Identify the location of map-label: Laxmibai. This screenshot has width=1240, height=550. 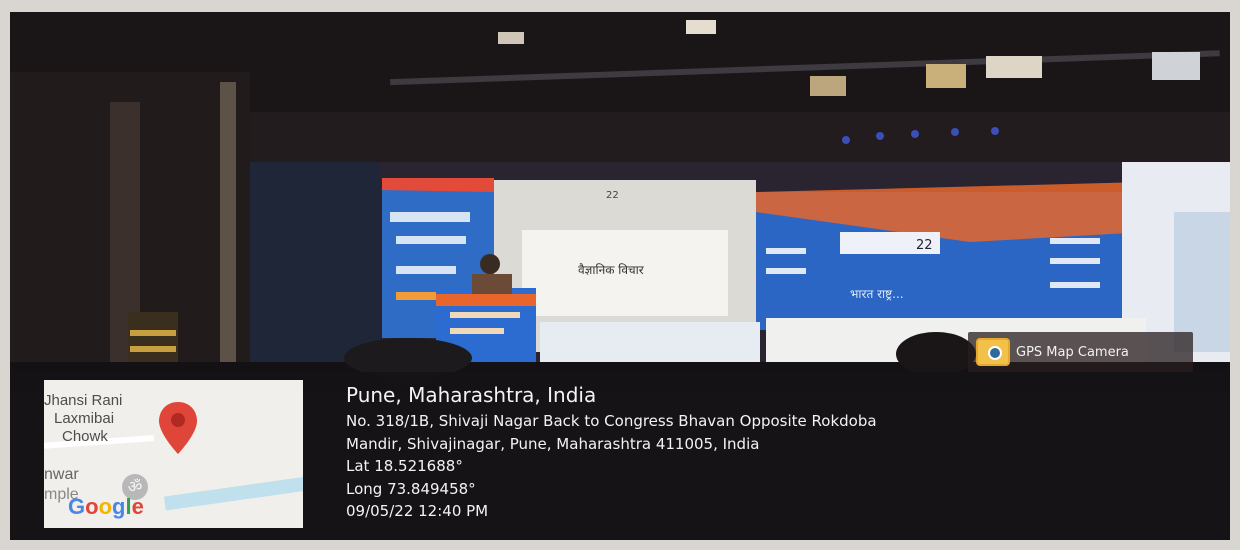
(84, 418).